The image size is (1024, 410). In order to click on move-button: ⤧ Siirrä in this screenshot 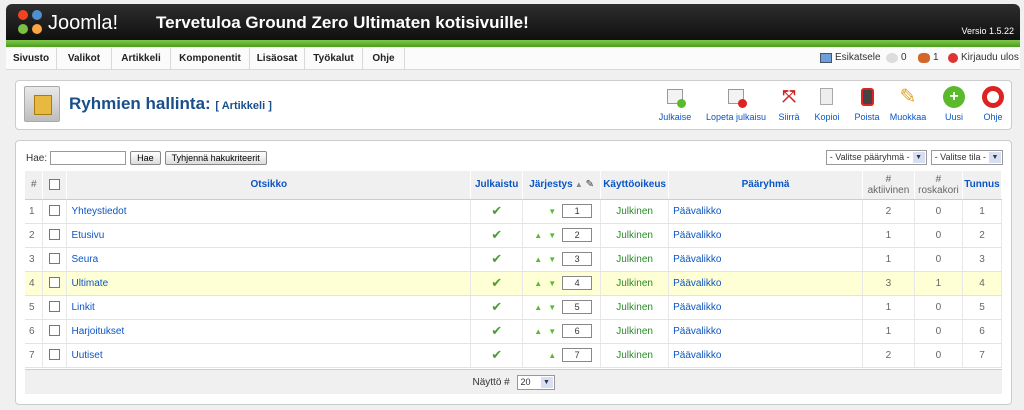, I will do `click(789, 106)`.